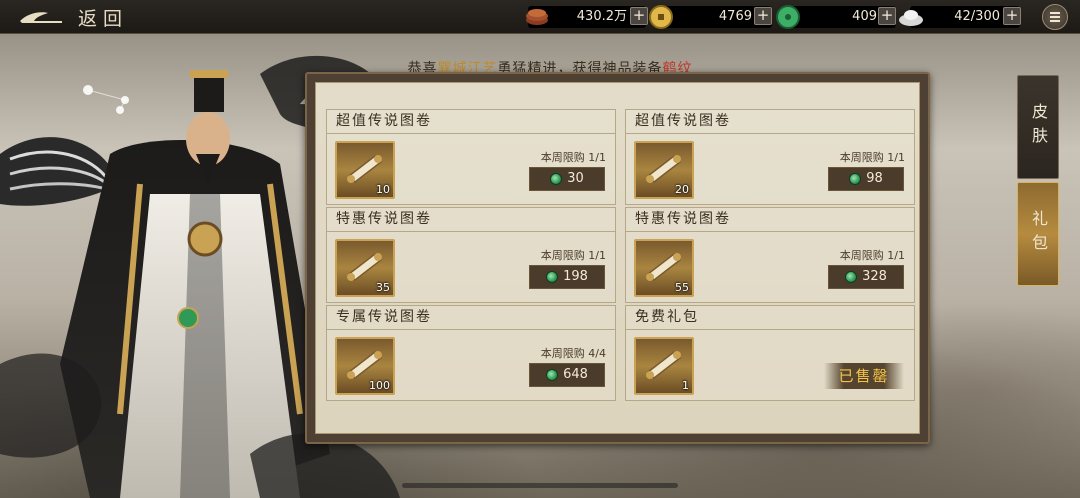 This screenshot has height=498, width=1080. What do you see at coordinates (575, 178) in the screenshot?
I see `price-value: 30` at bounding box center [575, 178].